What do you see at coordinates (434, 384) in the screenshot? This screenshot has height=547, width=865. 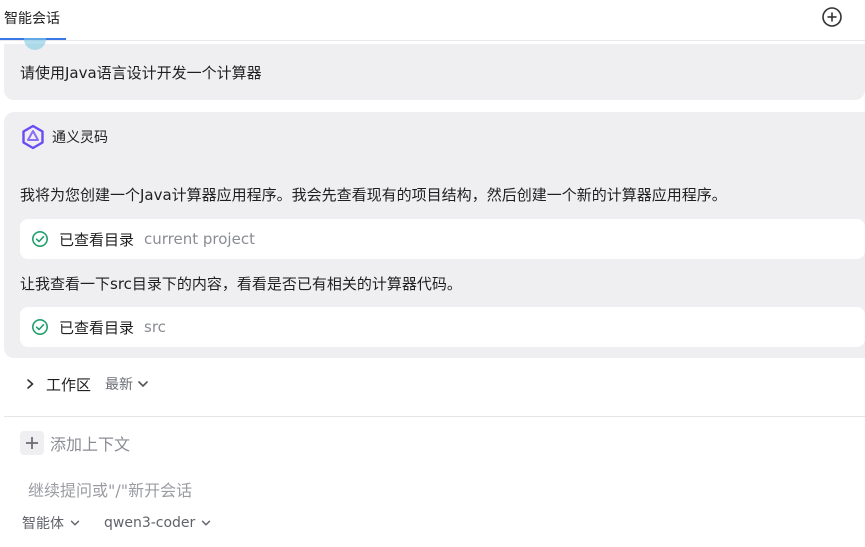 I see `workspace-toggle: 工作区 最新` at bounding box center [434, 384].